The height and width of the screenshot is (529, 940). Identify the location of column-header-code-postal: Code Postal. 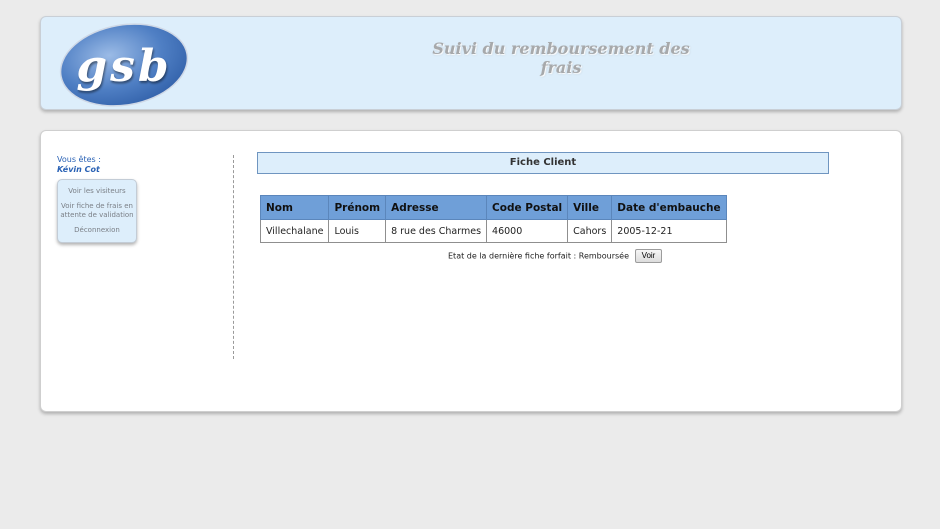
(527, 207).